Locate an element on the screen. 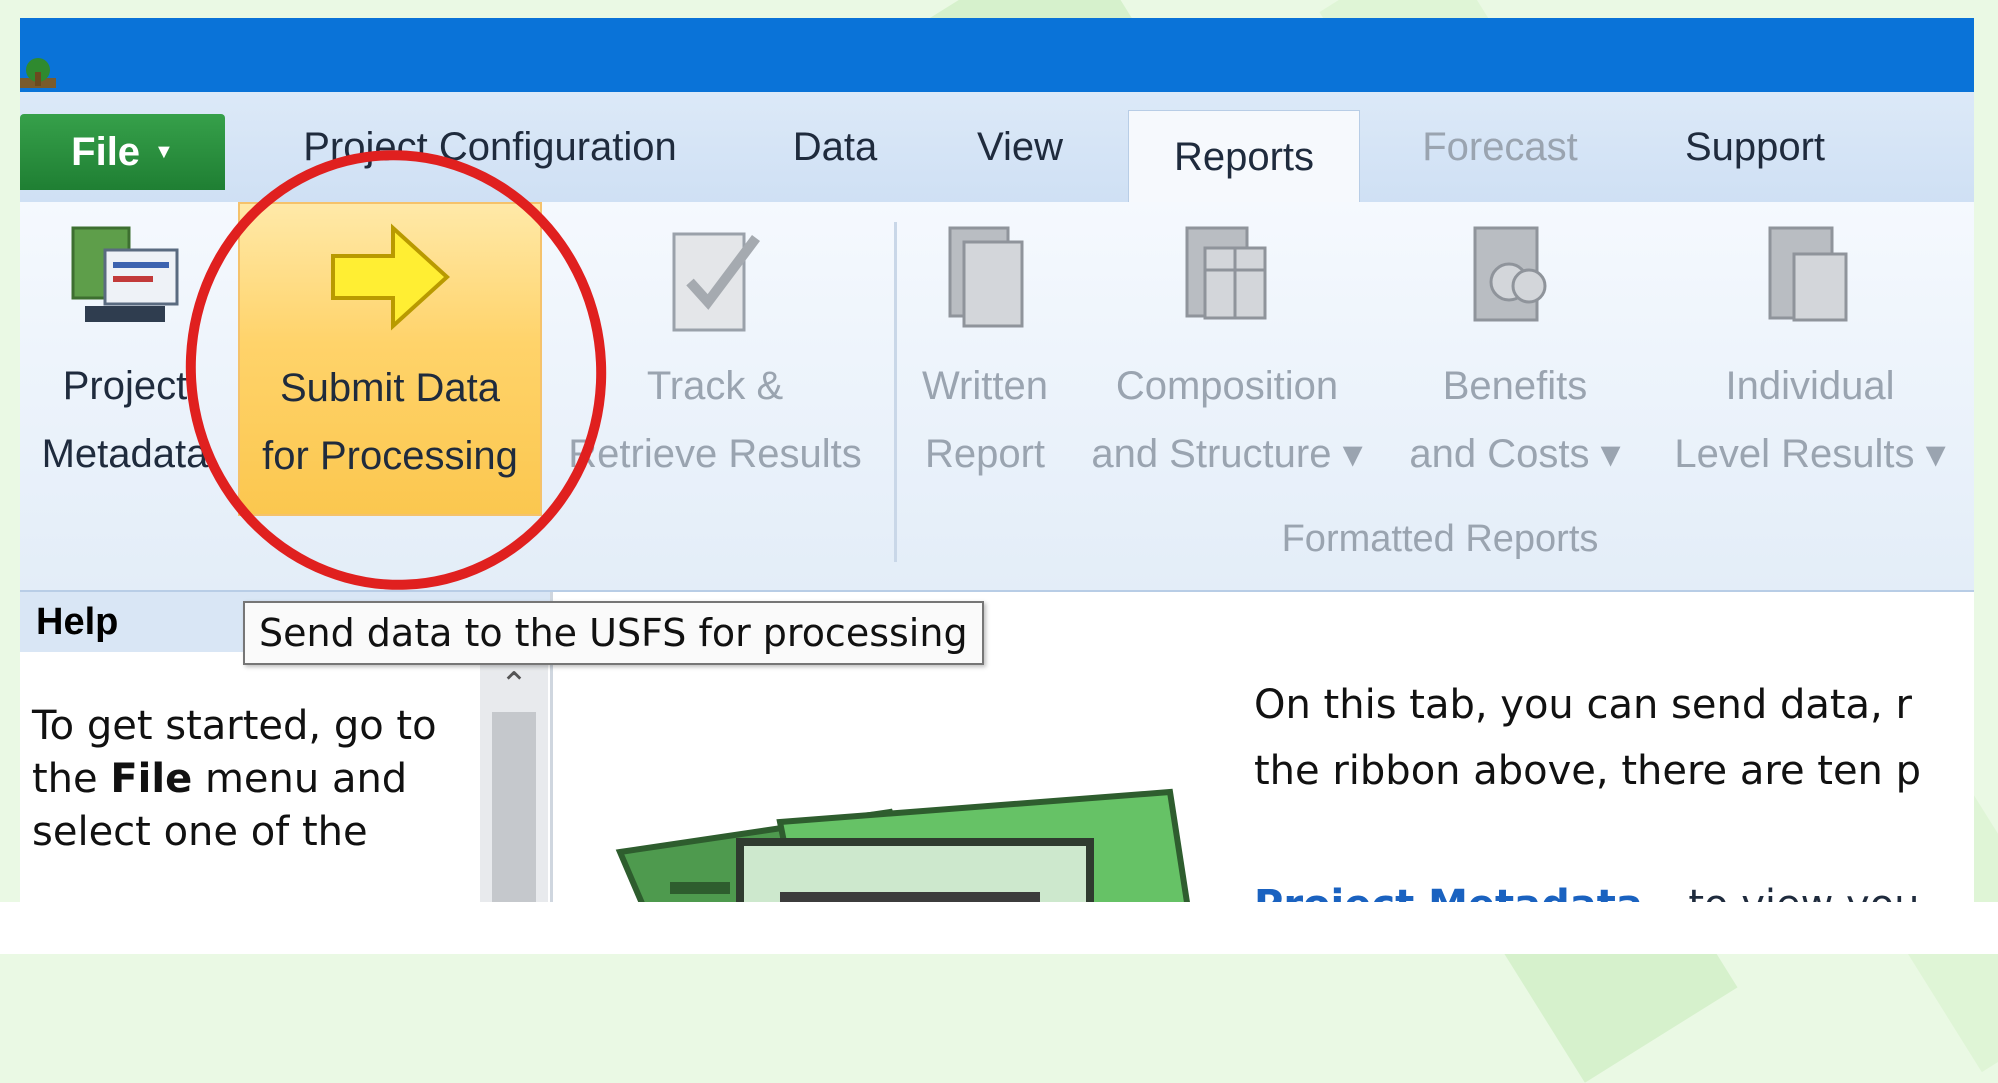 The height and width of the screenshot is (1083, 1998). document-stack-icon is located at coordinates (1808, 274).